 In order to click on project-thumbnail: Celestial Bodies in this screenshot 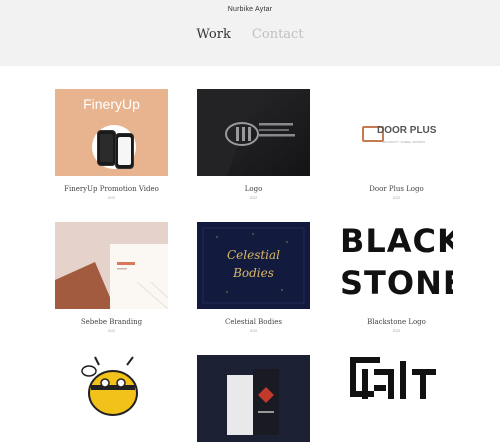, I will do `click(253, 265)`.